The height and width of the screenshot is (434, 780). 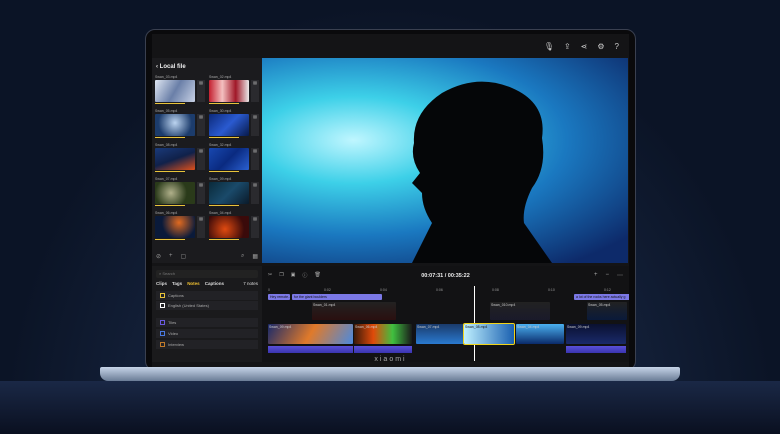 What do you see at coordinates (161, 283) in the screenshot?
I see `tab-clips: Clips` at bounding box center [161, 283].